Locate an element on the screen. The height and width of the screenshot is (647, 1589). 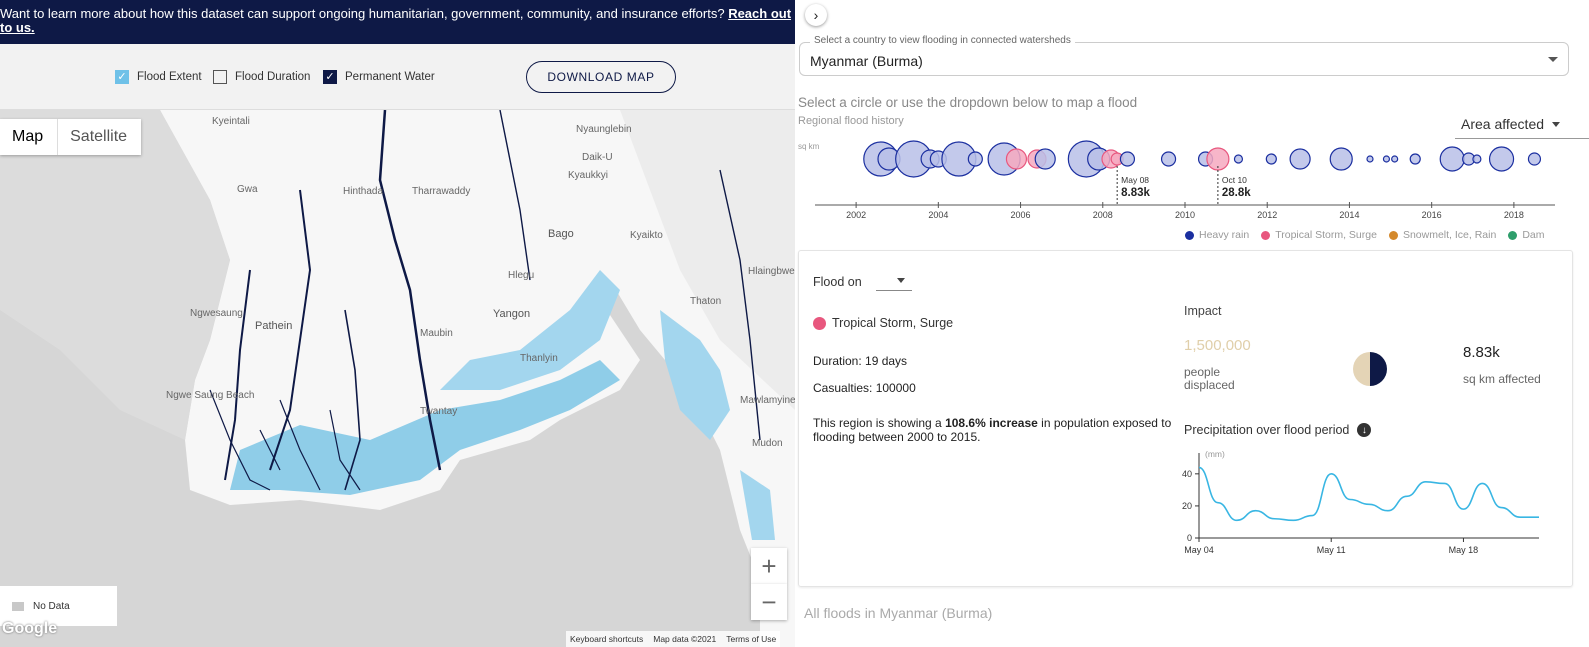
map-type-satellite-button: Satellite is located at coordinates (99, 137).